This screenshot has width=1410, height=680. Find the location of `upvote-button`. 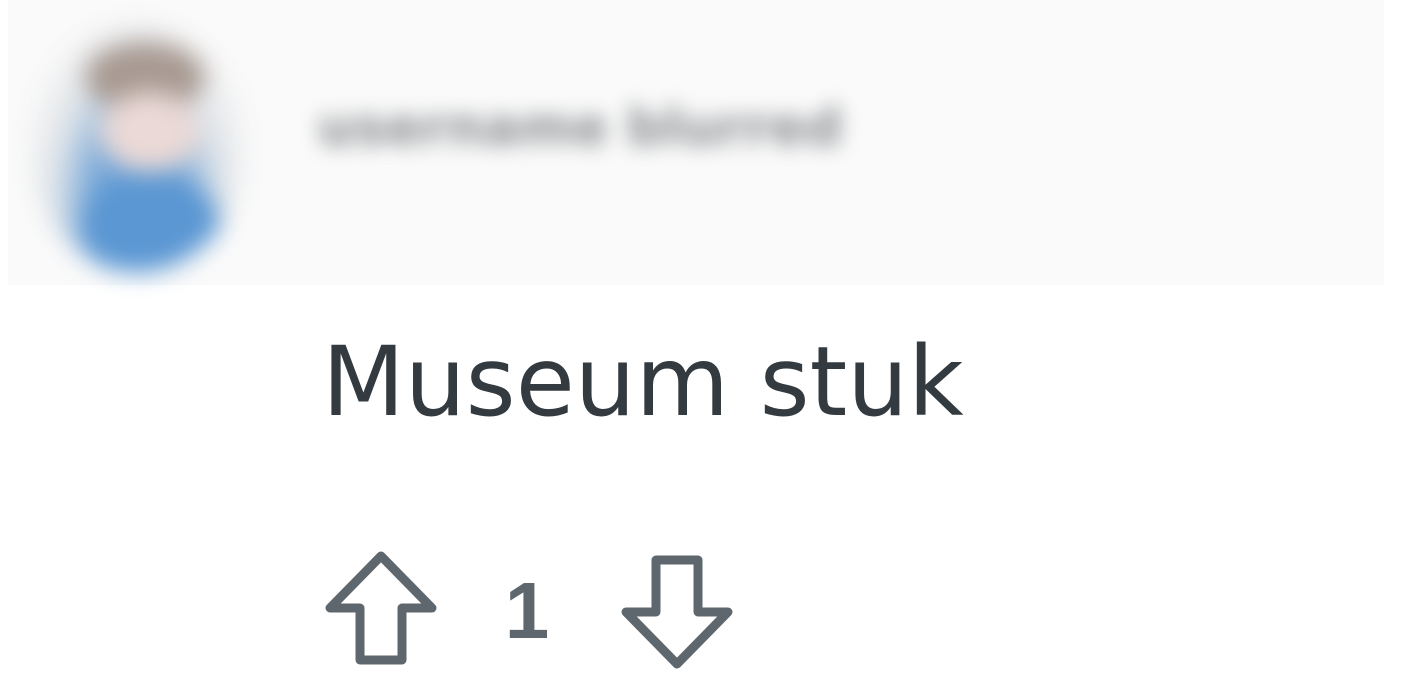

upvote-button is located at coordinates (381, 610).